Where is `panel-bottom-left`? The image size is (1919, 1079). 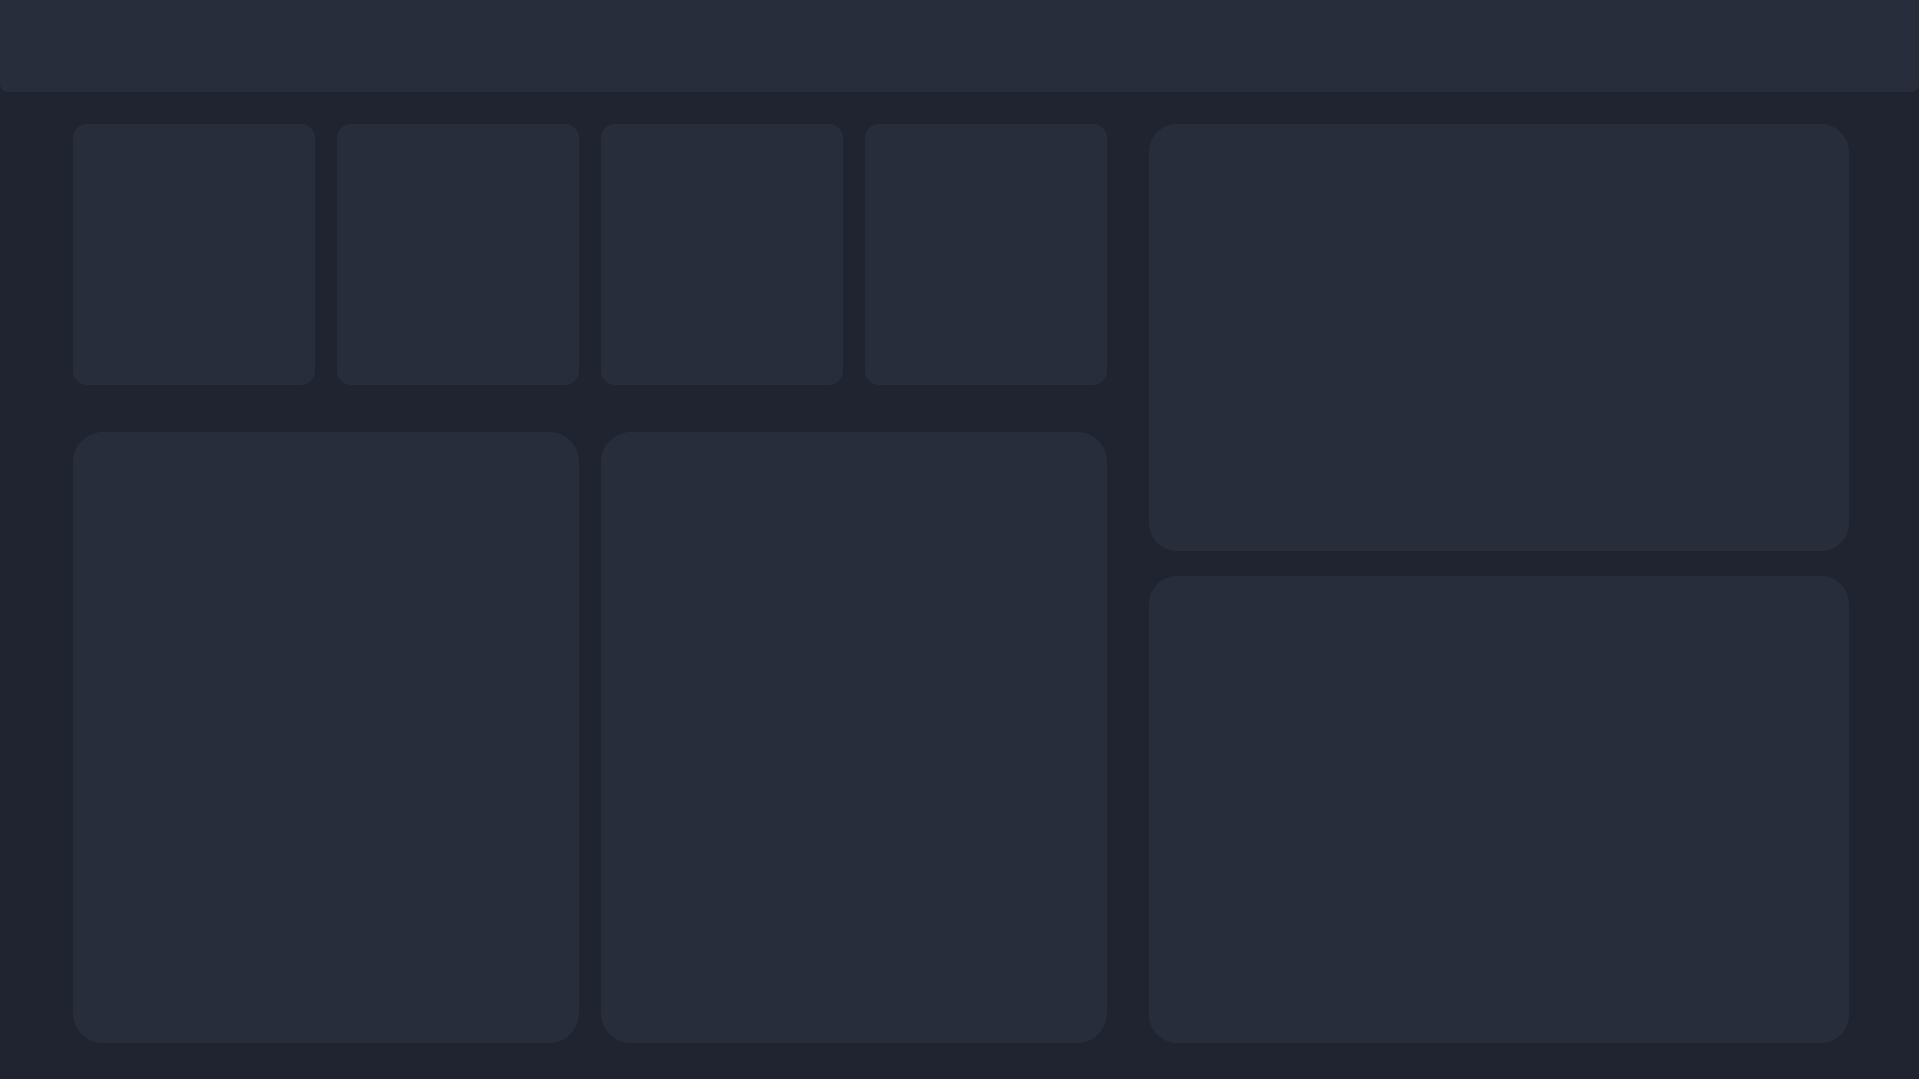 panel-bottom-left is located at coordinates (326, 737).